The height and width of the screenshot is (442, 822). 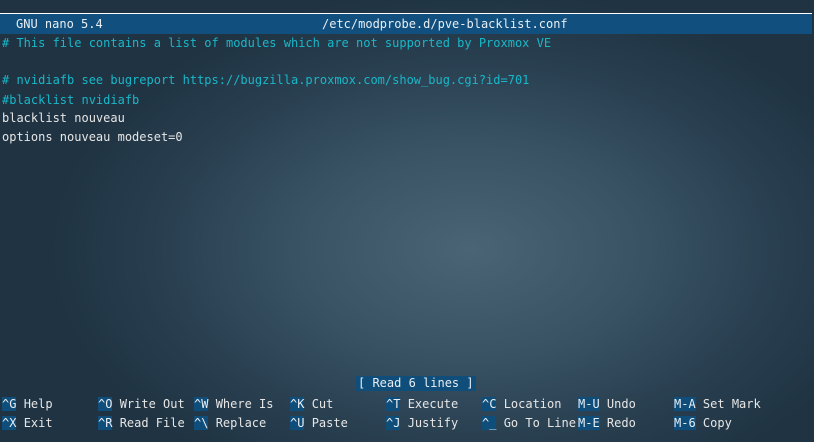 I want to click on shortcut-label: Redo, so click(x=621, y=423).